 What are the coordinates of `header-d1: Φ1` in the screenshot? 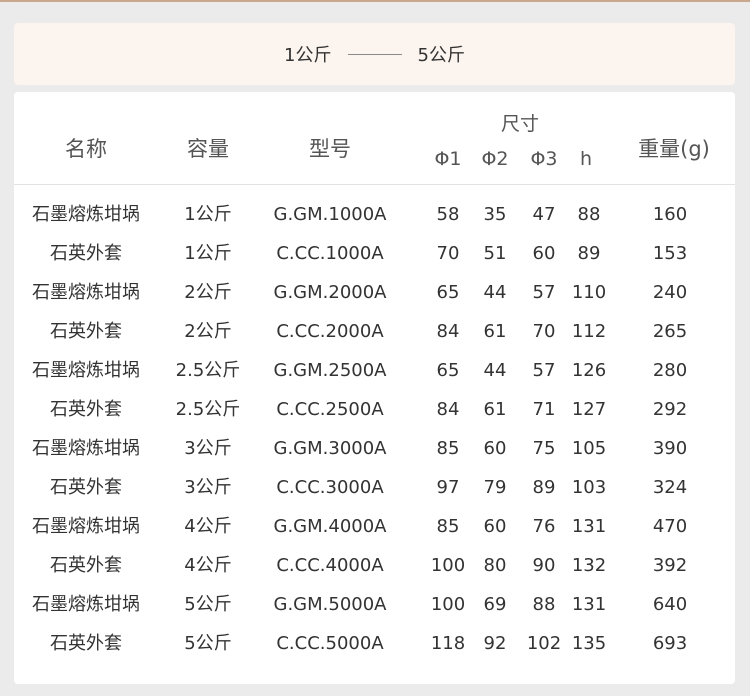 It's located at (448, 159).